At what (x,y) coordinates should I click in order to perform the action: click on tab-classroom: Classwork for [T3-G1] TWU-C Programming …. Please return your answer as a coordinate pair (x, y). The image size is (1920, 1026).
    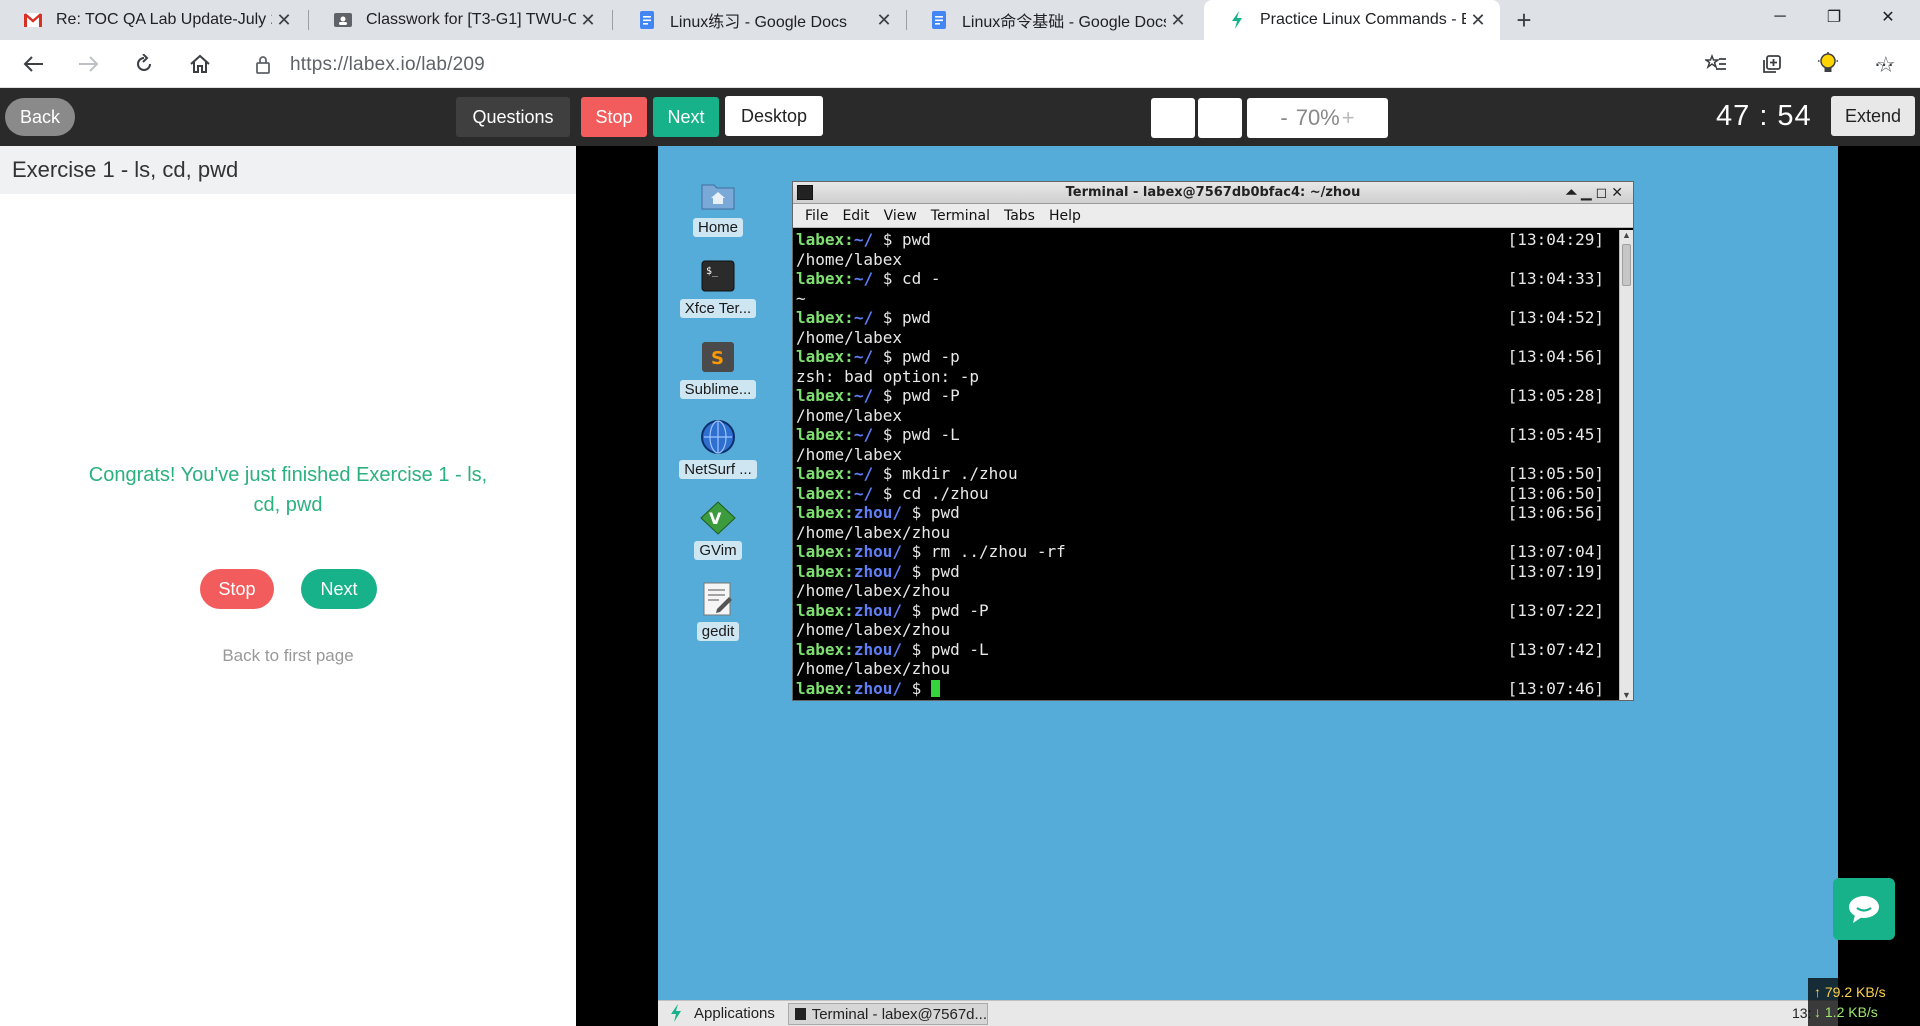
    Looking at the image, I should click on (460, 20).